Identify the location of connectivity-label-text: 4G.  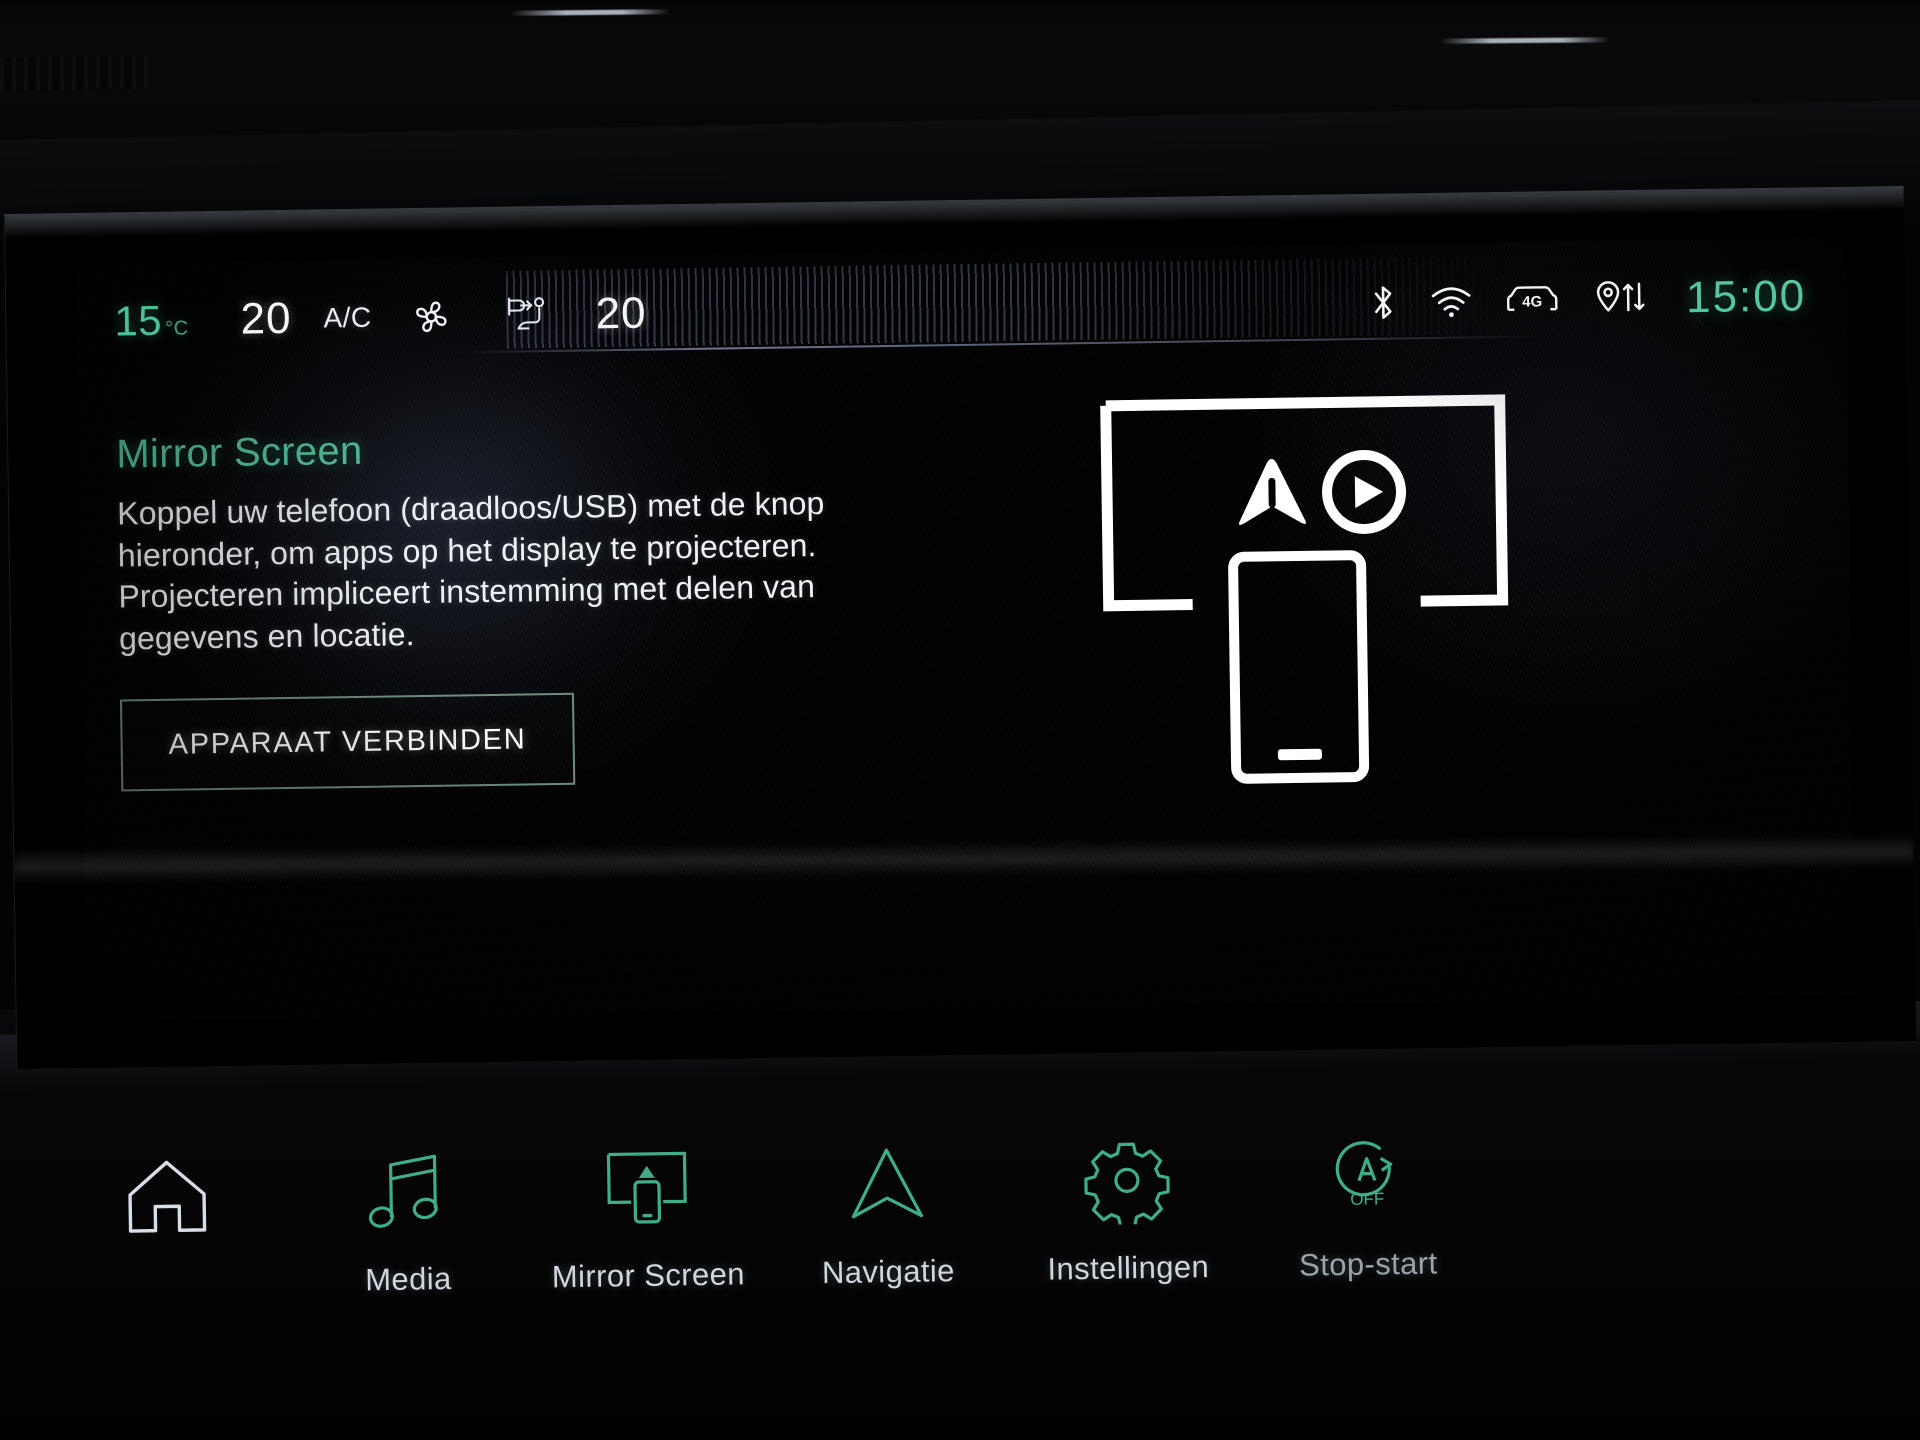
(1532, 301).